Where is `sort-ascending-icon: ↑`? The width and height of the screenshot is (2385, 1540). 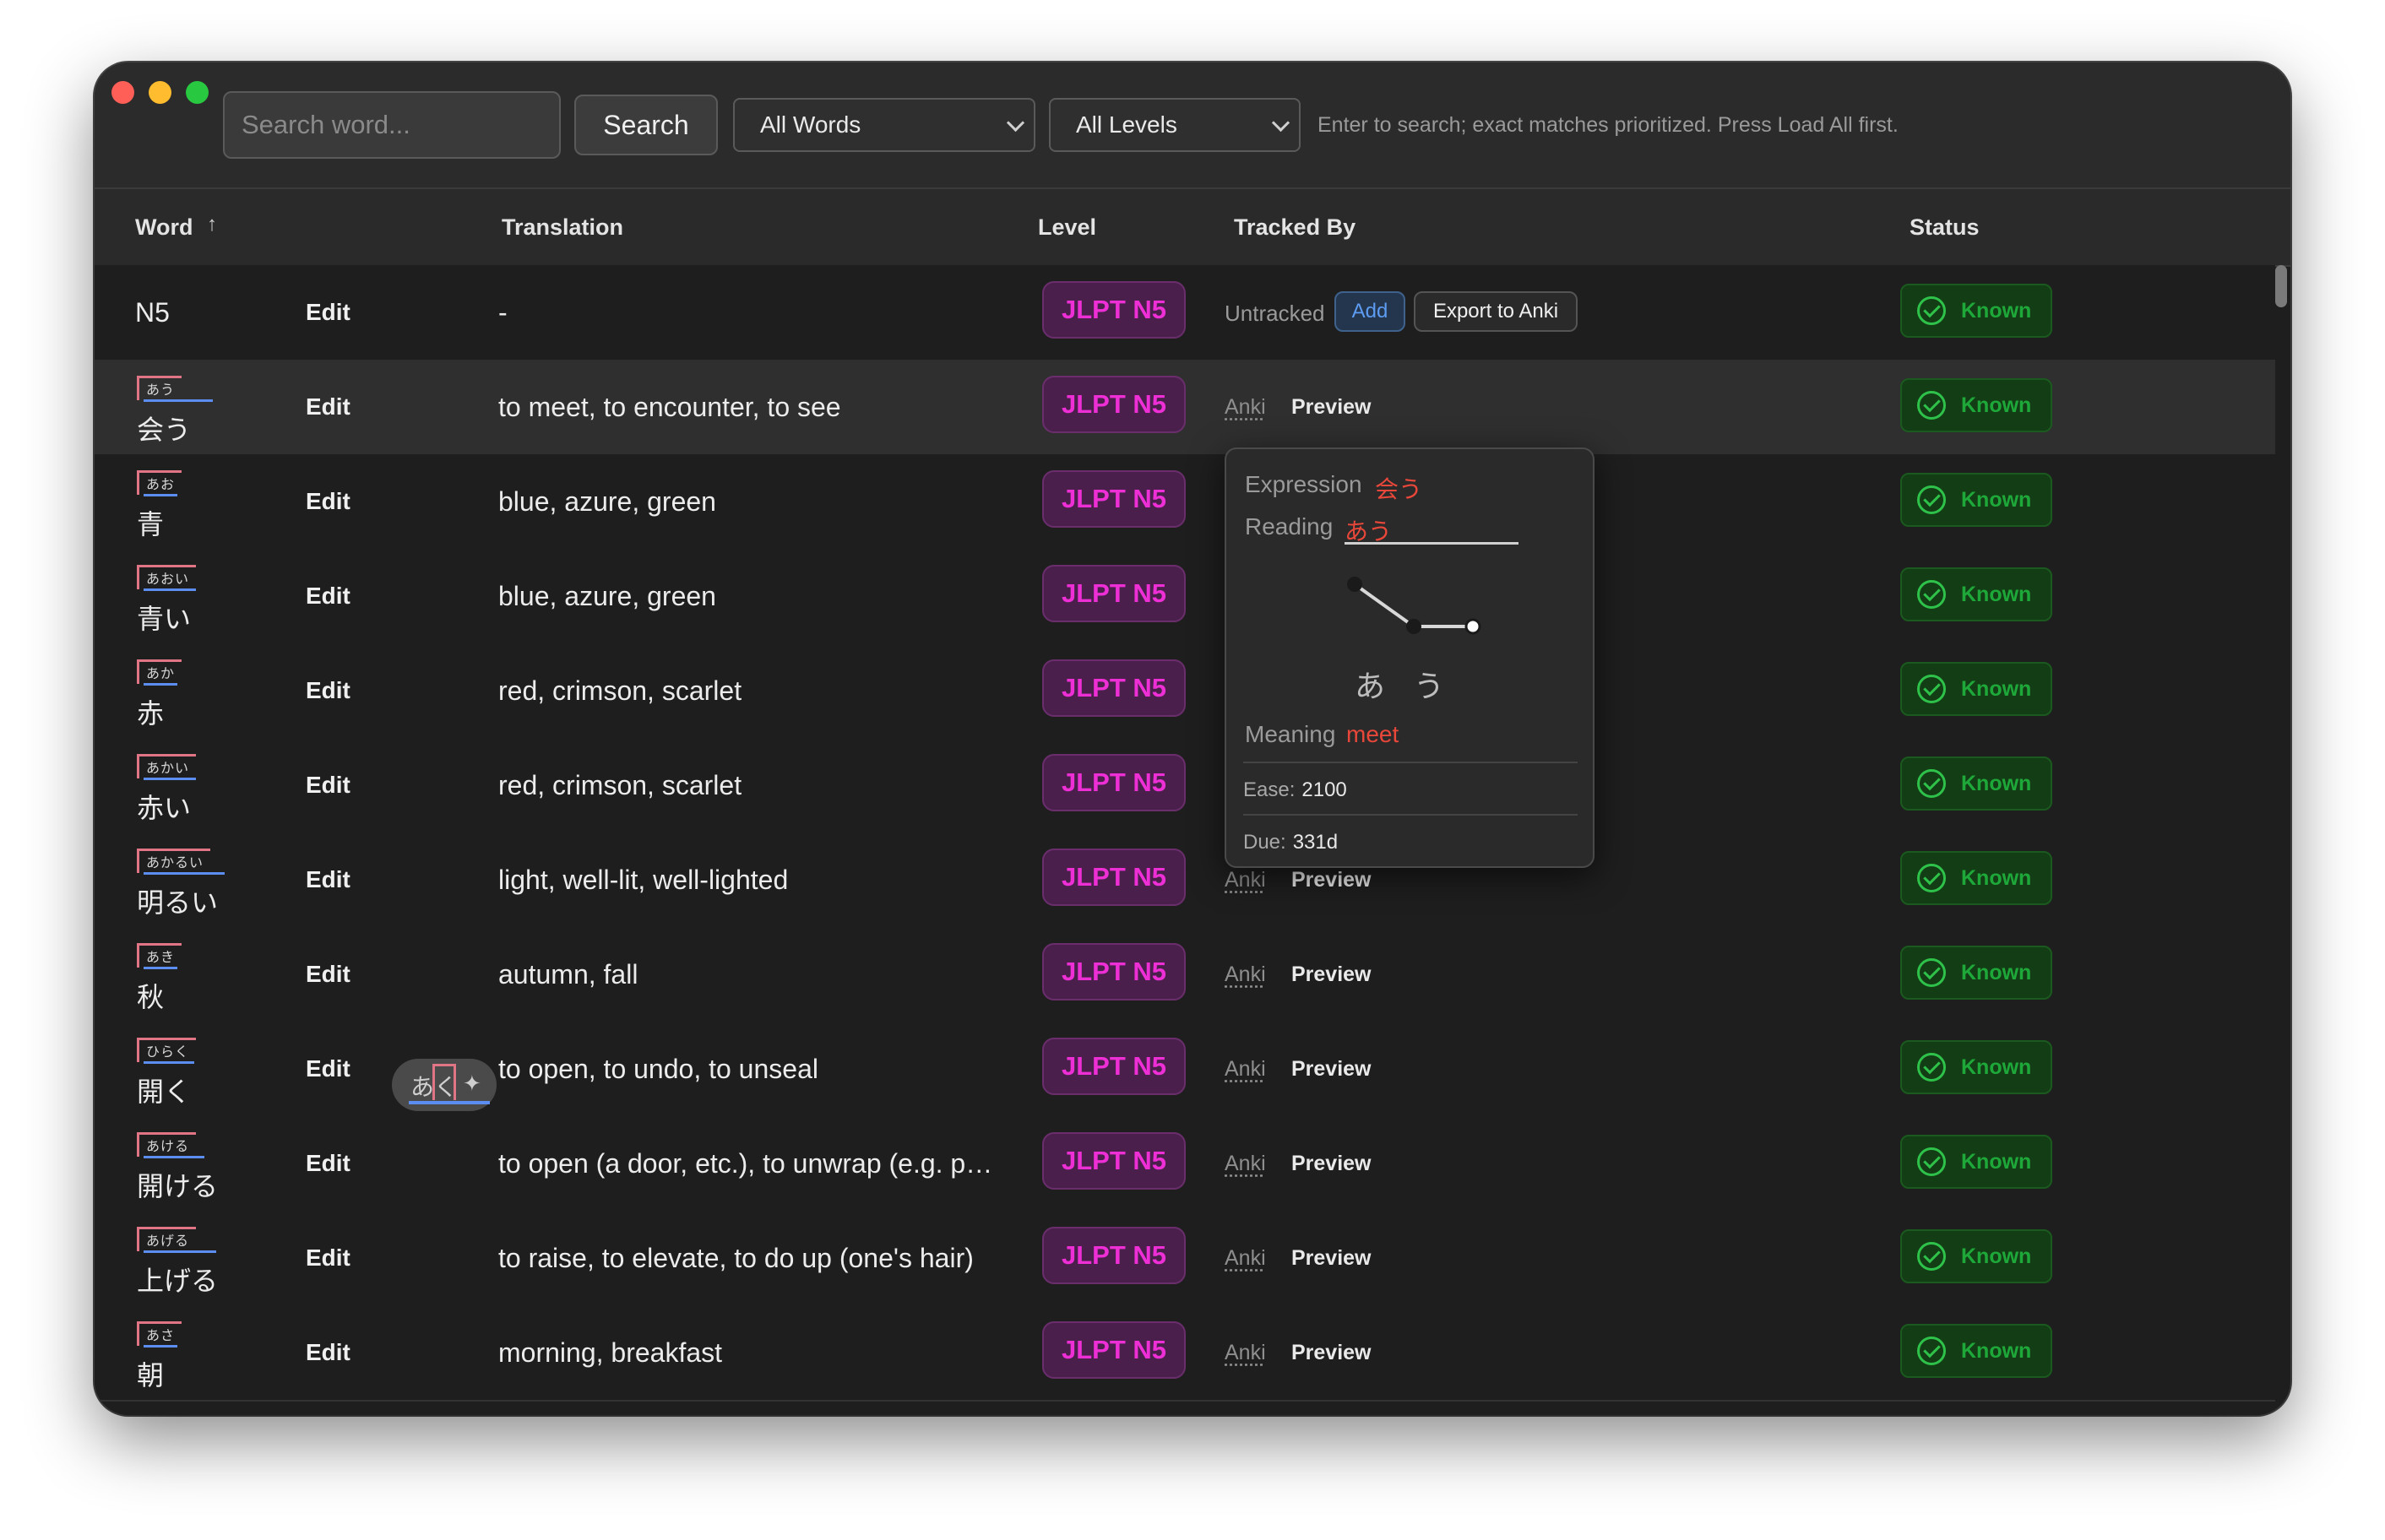 sort-ascending-icon: ↑ is located at coordinates (212, 224).